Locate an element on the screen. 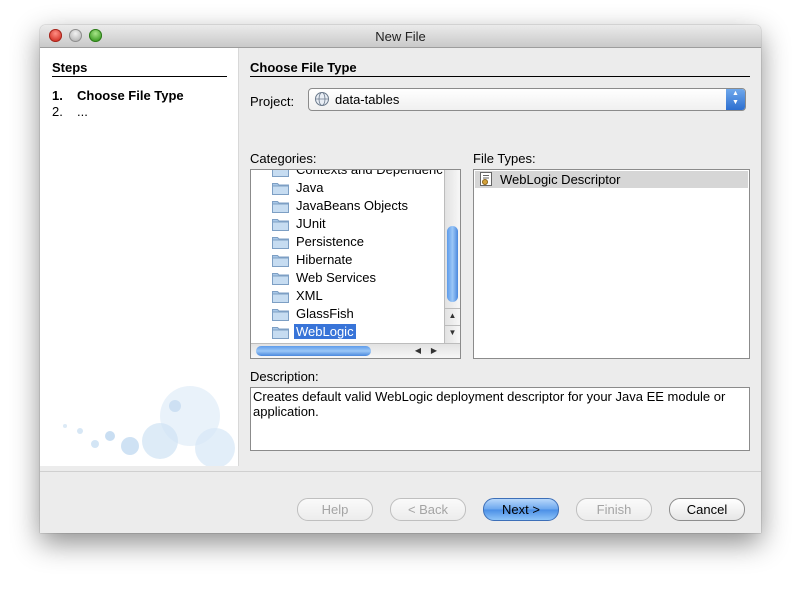 This screenshot has height=589, width=801. list-item-label: Contexts and Dependenc is located at coordinates (369, 173).